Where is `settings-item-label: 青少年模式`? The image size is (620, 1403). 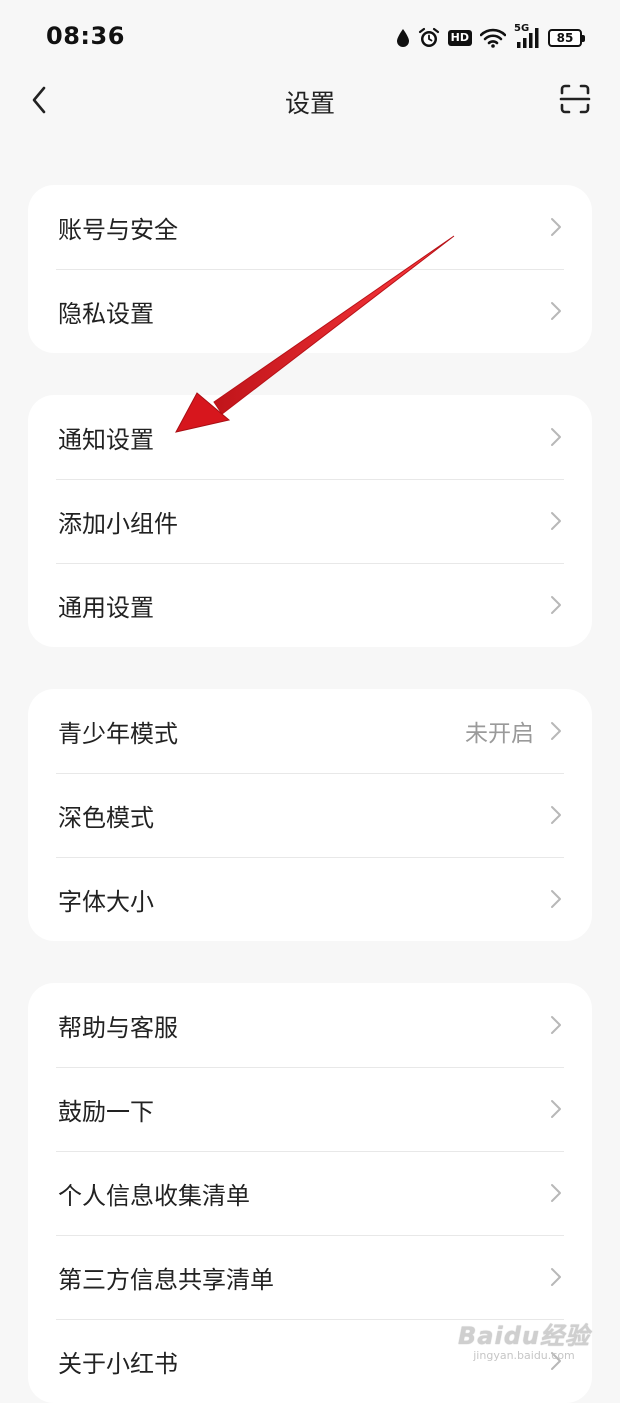
settings-item-label: 青少年模式 is located at coordinates (118, 733).